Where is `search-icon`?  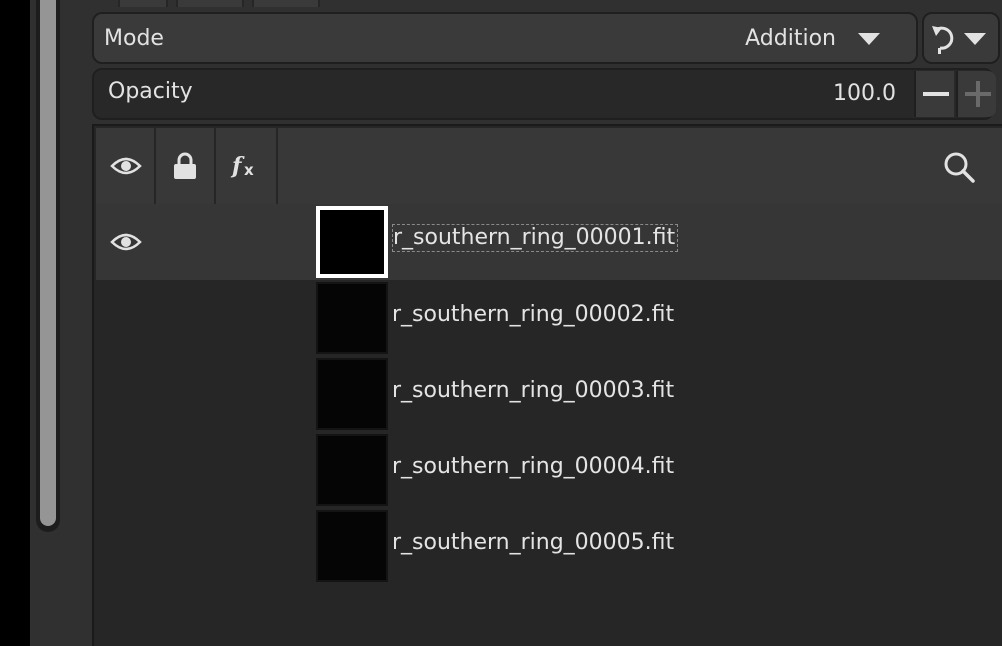 search-icon is located at coordinates (959, 167).